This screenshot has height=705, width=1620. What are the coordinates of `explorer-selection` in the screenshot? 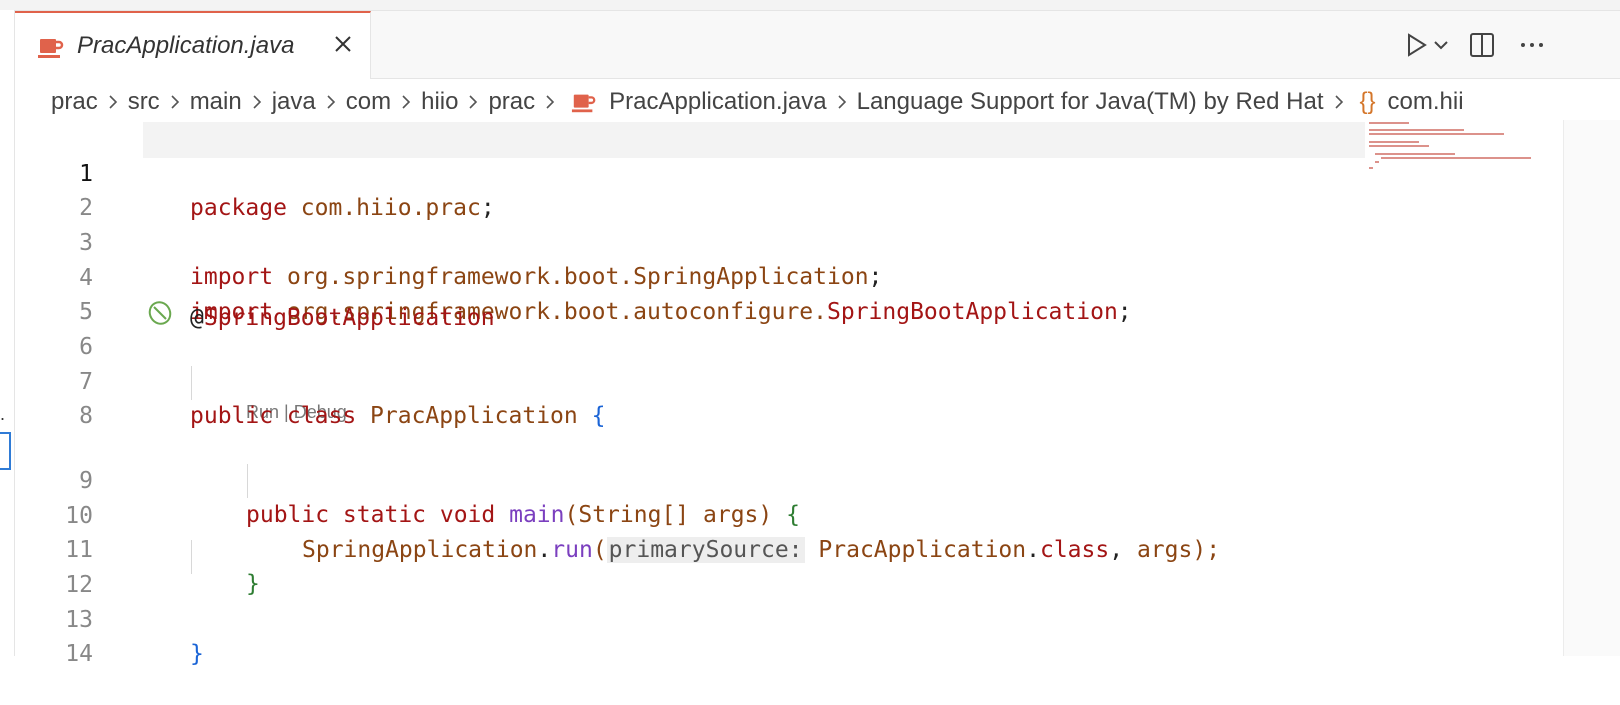 It's located at (5, 451).